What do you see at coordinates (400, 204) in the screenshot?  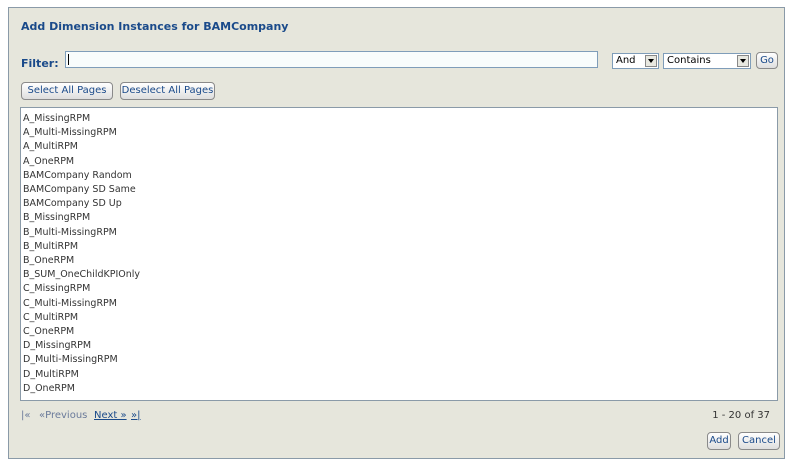 I see `list-item: BAMCompany SD Up` at bounding box center [400, 204].